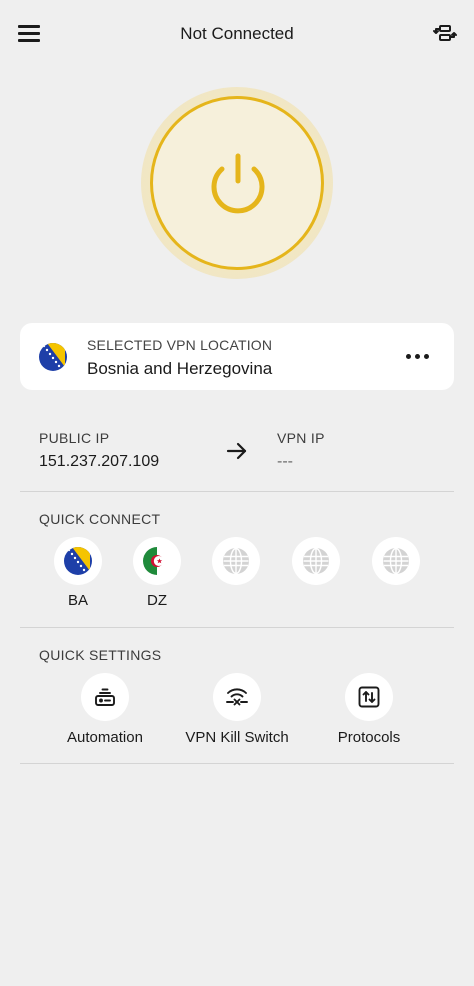 The image size is (474, 986). What do you see at coordinates (100, 519) in the screenshot?
I see `quick-connect-title: QUICK CONNECT` at bounding box center [100, 519].